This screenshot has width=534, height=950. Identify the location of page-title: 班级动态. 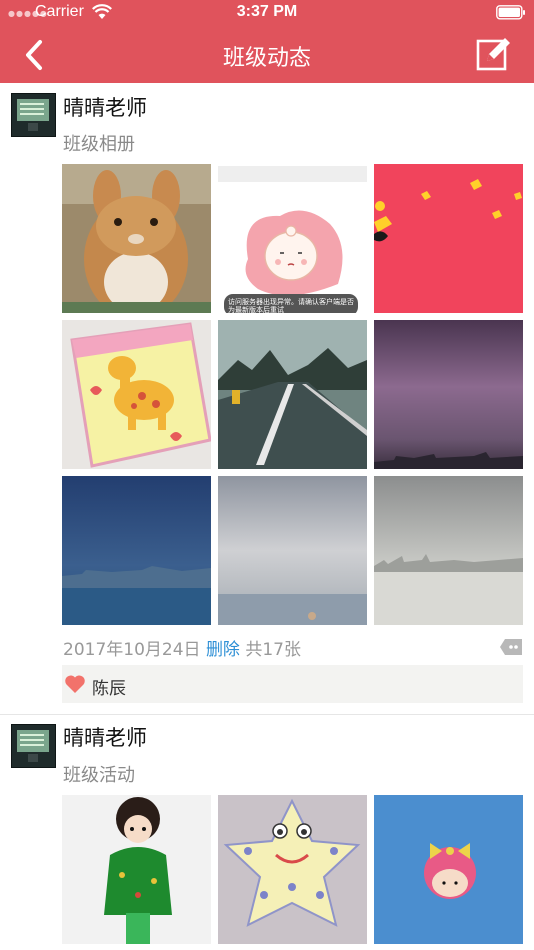
(266, 58).